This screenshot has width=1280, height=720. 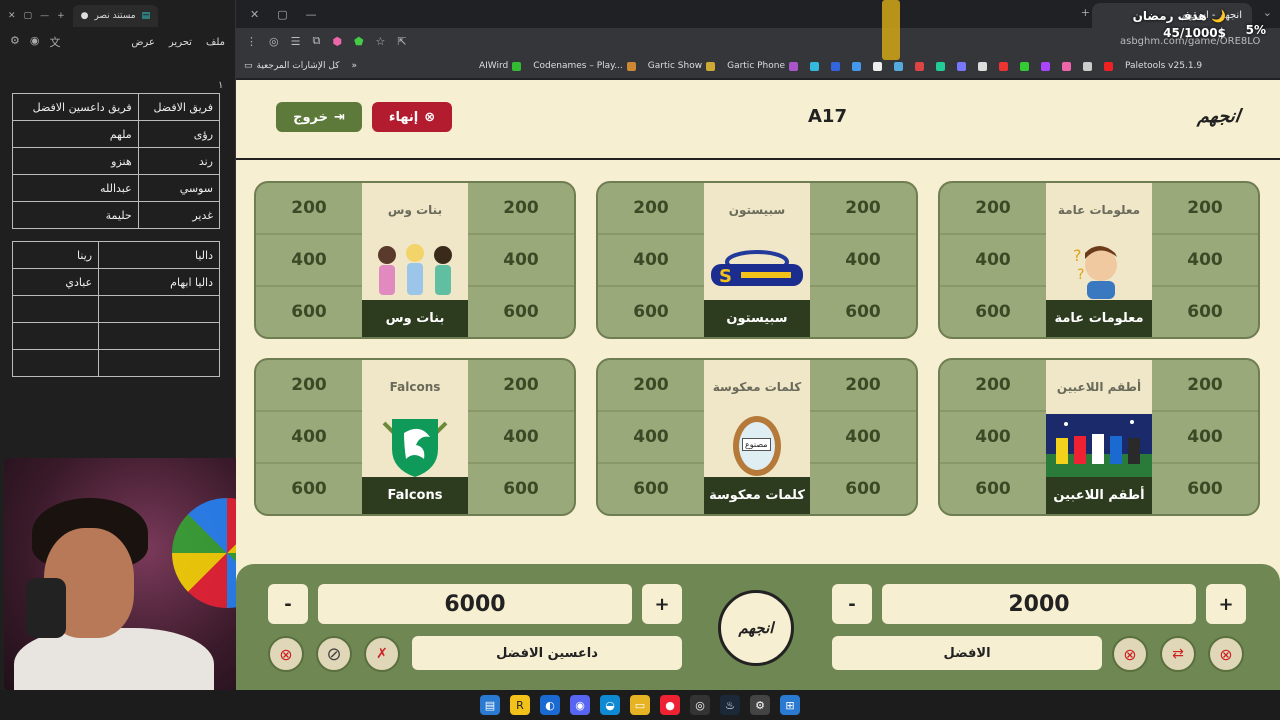 I want to click on close-window-icon: ✕, so click(x=12, y=16).